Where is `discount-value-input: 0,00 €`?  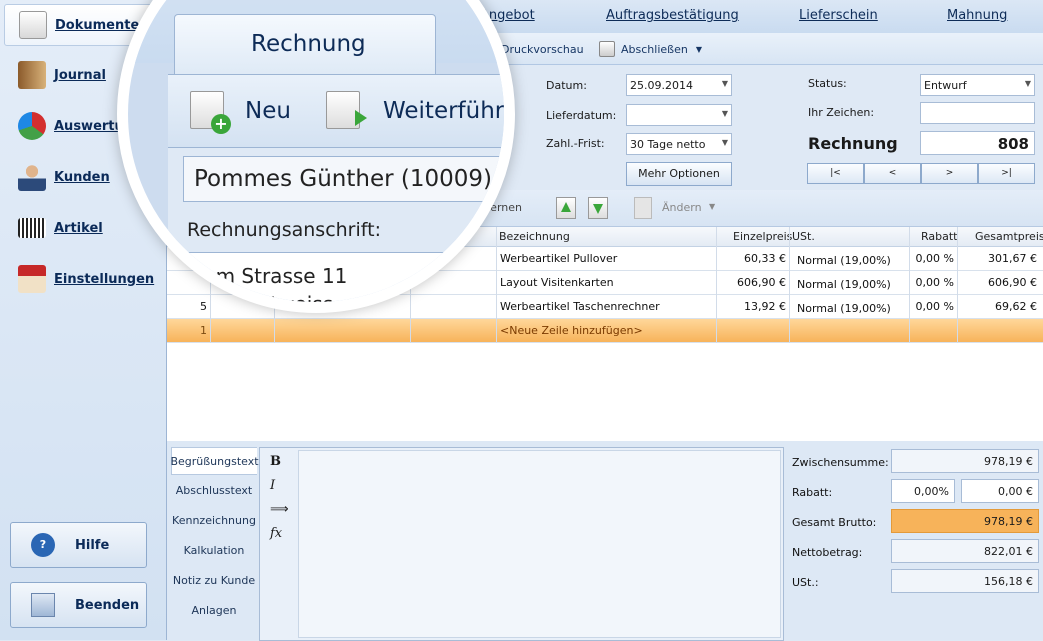
discount-value-input: 0,00 € is located at coordinates (1000, 491).